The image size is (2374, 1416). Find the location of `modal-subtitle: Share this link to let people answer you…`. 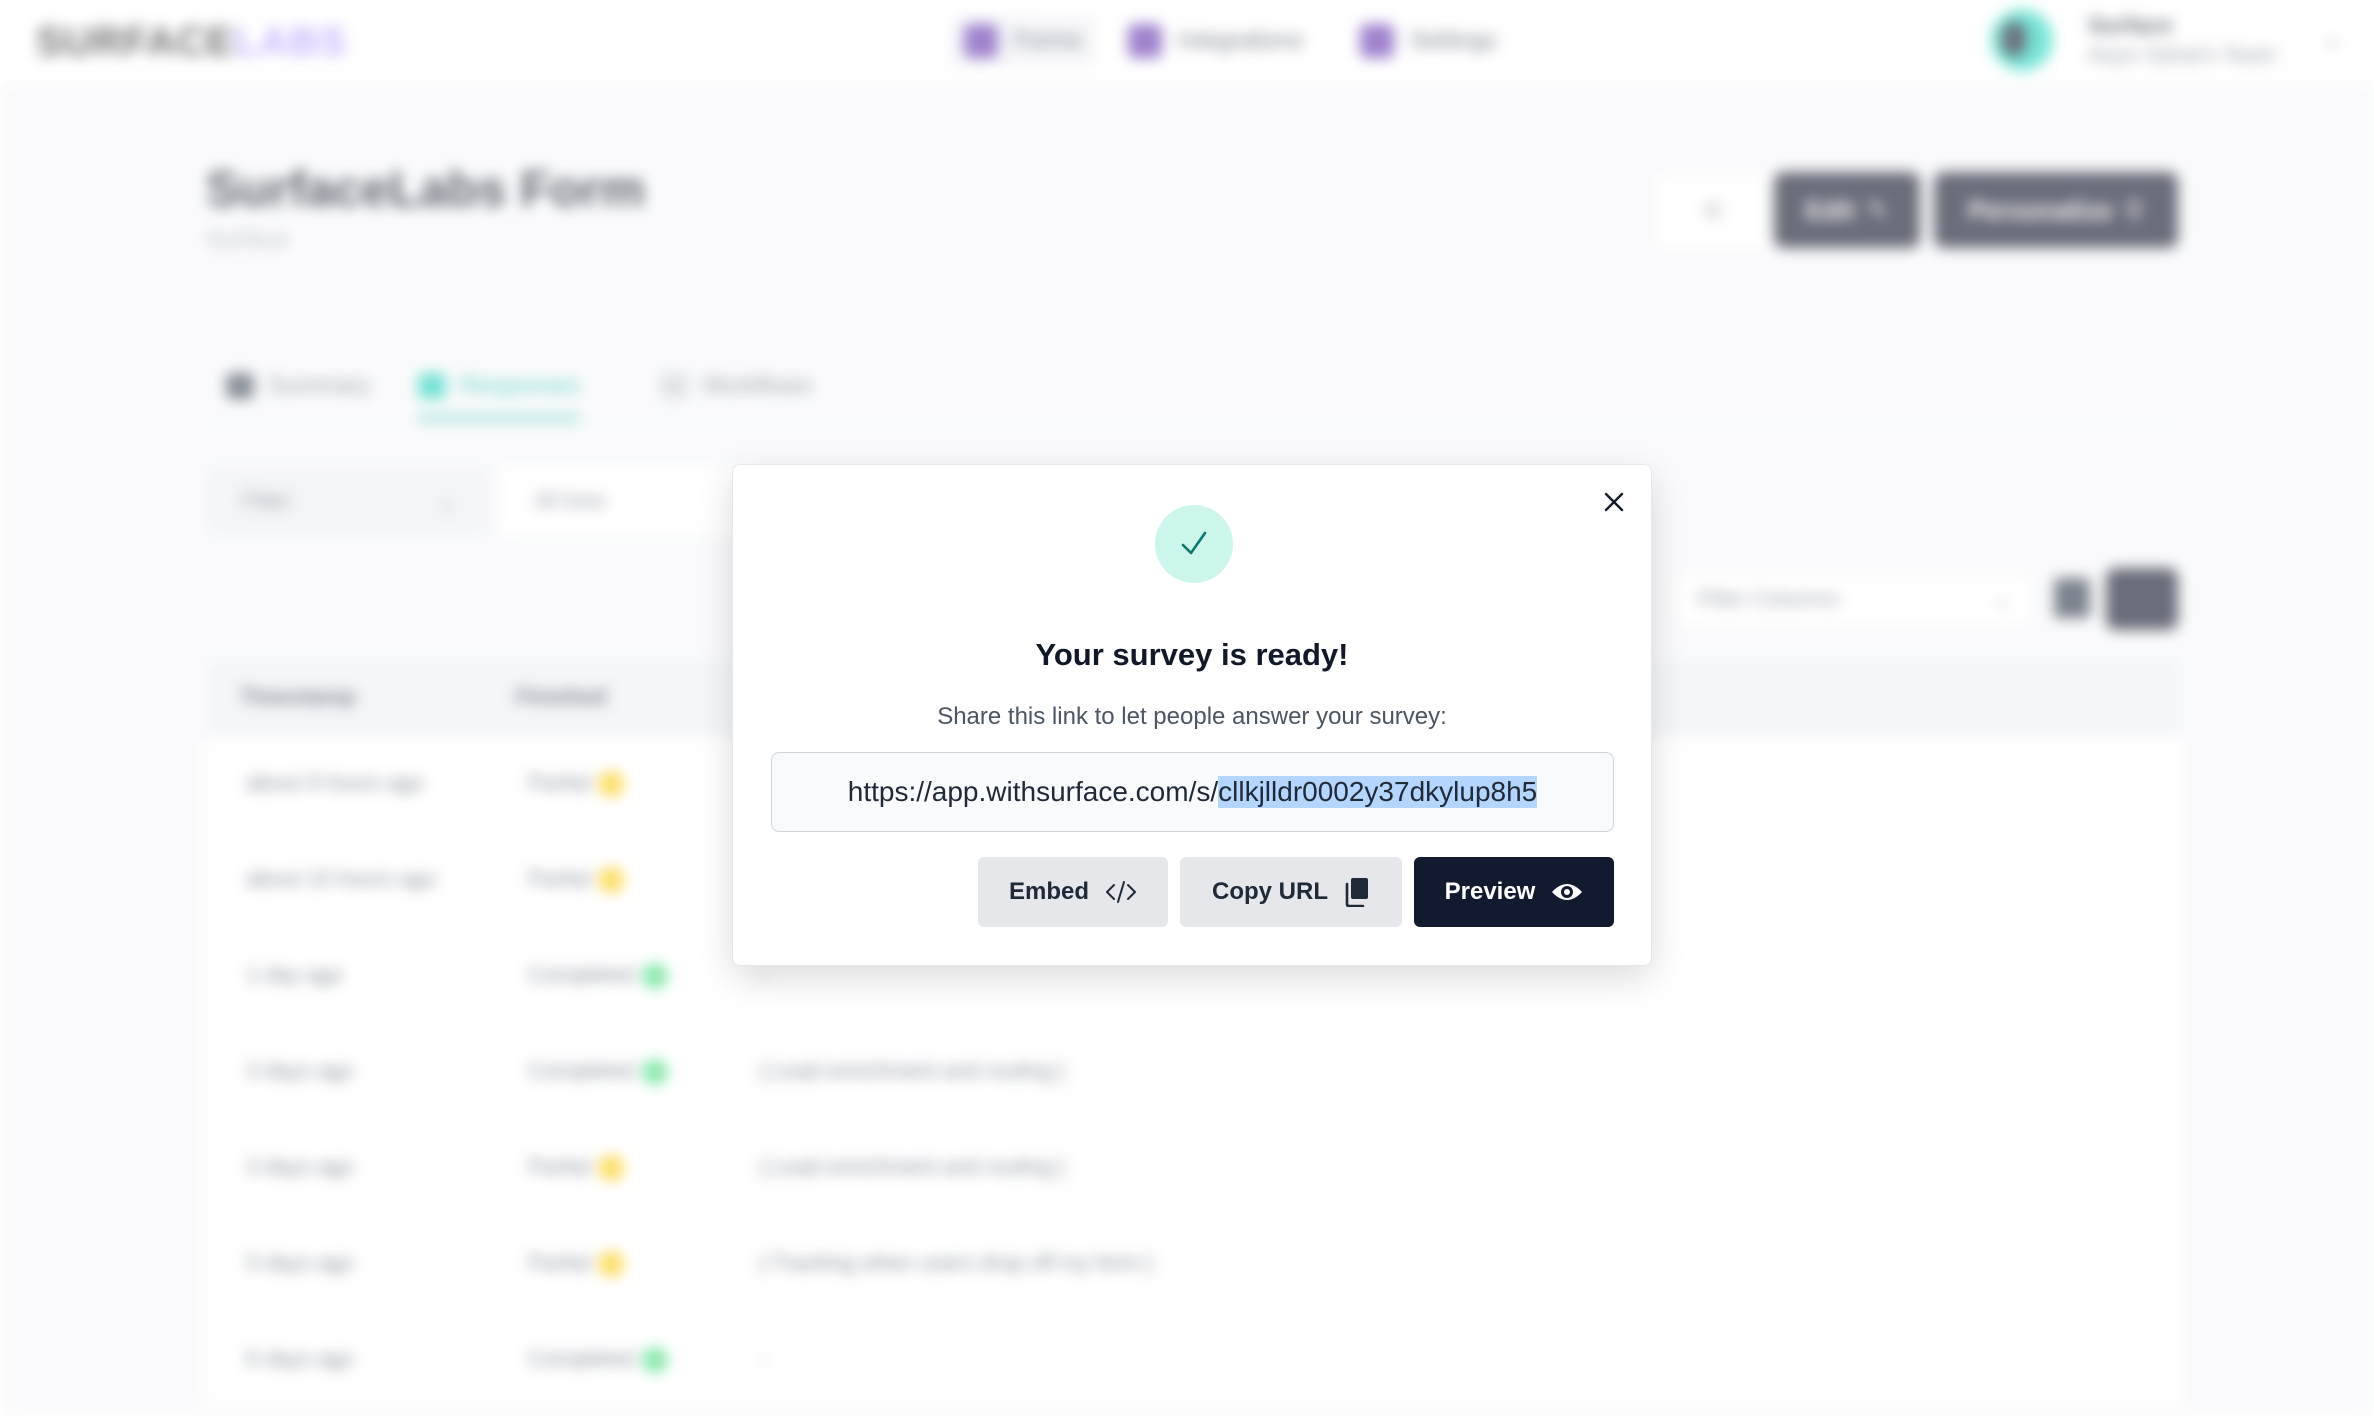

modal-subtitle: Share this link to let people answer you… is located at coordinates (1192, 716).